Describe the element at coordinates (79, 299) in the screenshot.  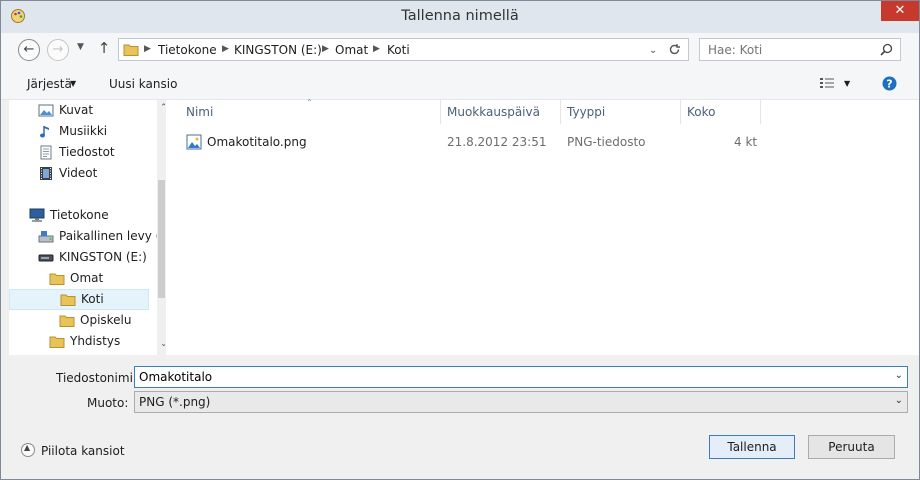
I see `sidebar-item-koti: Koti` at that location.